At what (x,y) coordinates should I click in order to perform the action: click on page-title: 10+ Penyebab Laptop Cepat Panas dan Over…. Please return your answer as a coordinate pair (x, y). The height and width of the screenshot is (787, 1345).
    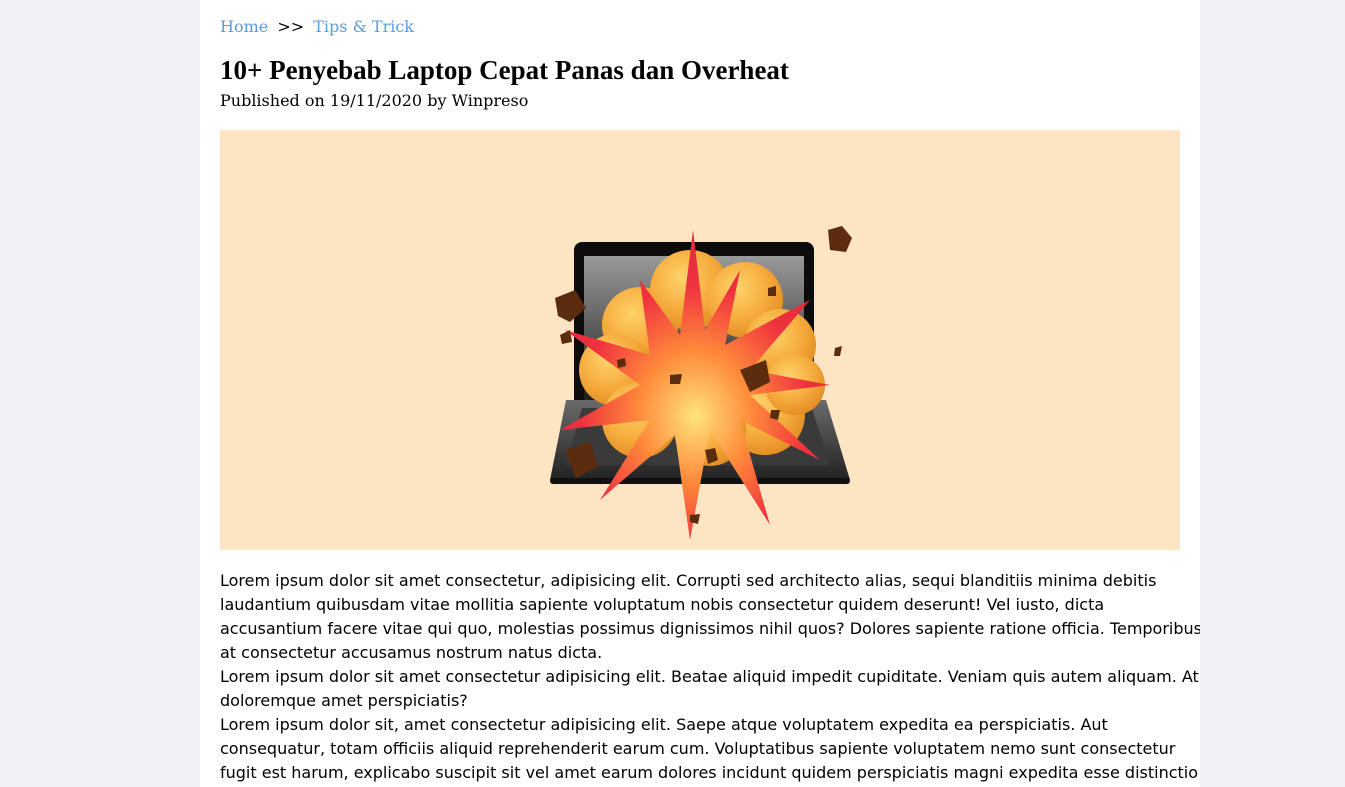
    Looking at the image, I should click on (504, 70).